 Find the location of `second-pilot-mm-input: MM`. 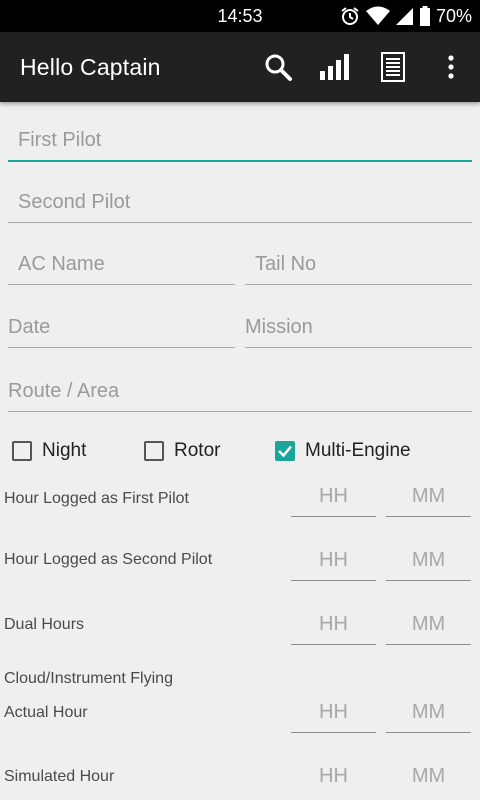

second-pilot-mm-input: MM is located at coordinates (428, 563).